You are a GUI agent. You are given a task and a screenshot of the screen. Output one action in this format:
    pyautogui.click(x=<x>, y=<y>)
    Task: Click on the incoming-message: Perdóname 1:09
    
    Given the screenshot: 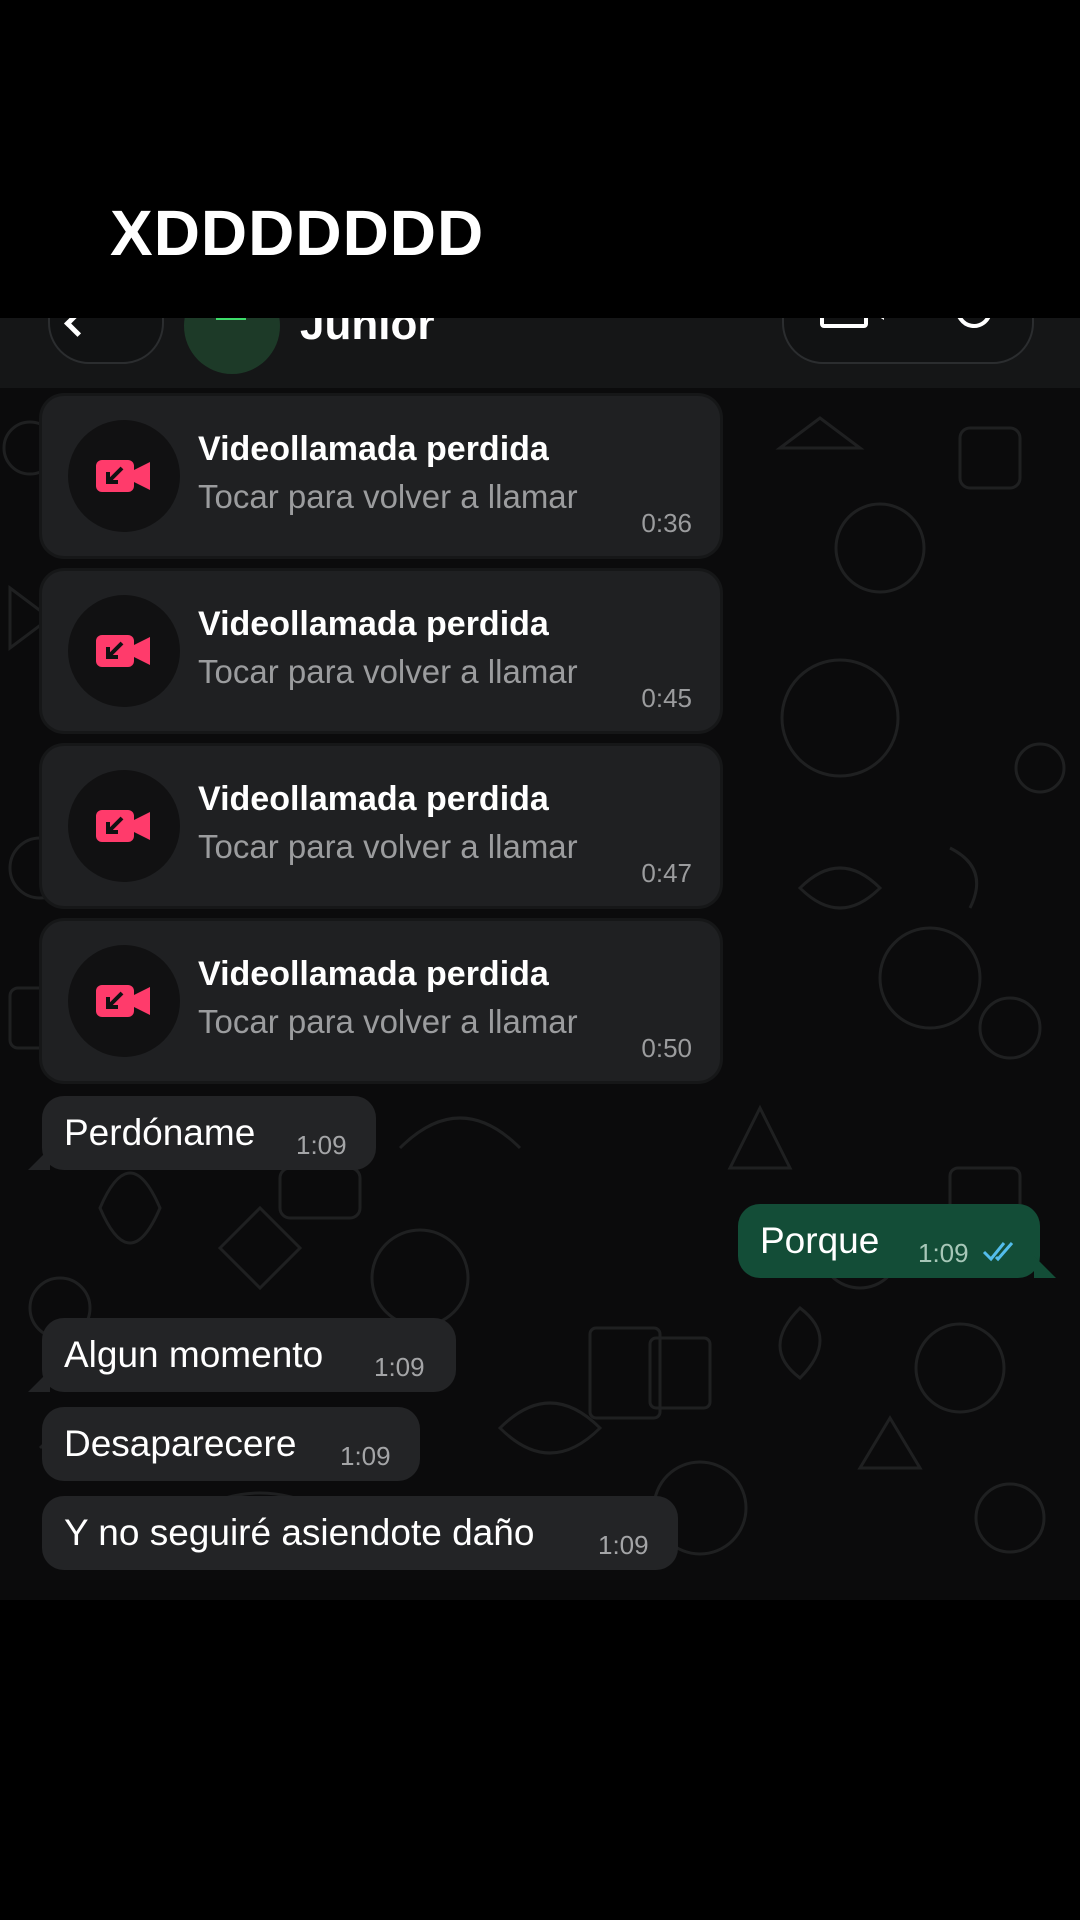 What is the action you would take?
    pyautogui.click(x=202, y=1133)
    